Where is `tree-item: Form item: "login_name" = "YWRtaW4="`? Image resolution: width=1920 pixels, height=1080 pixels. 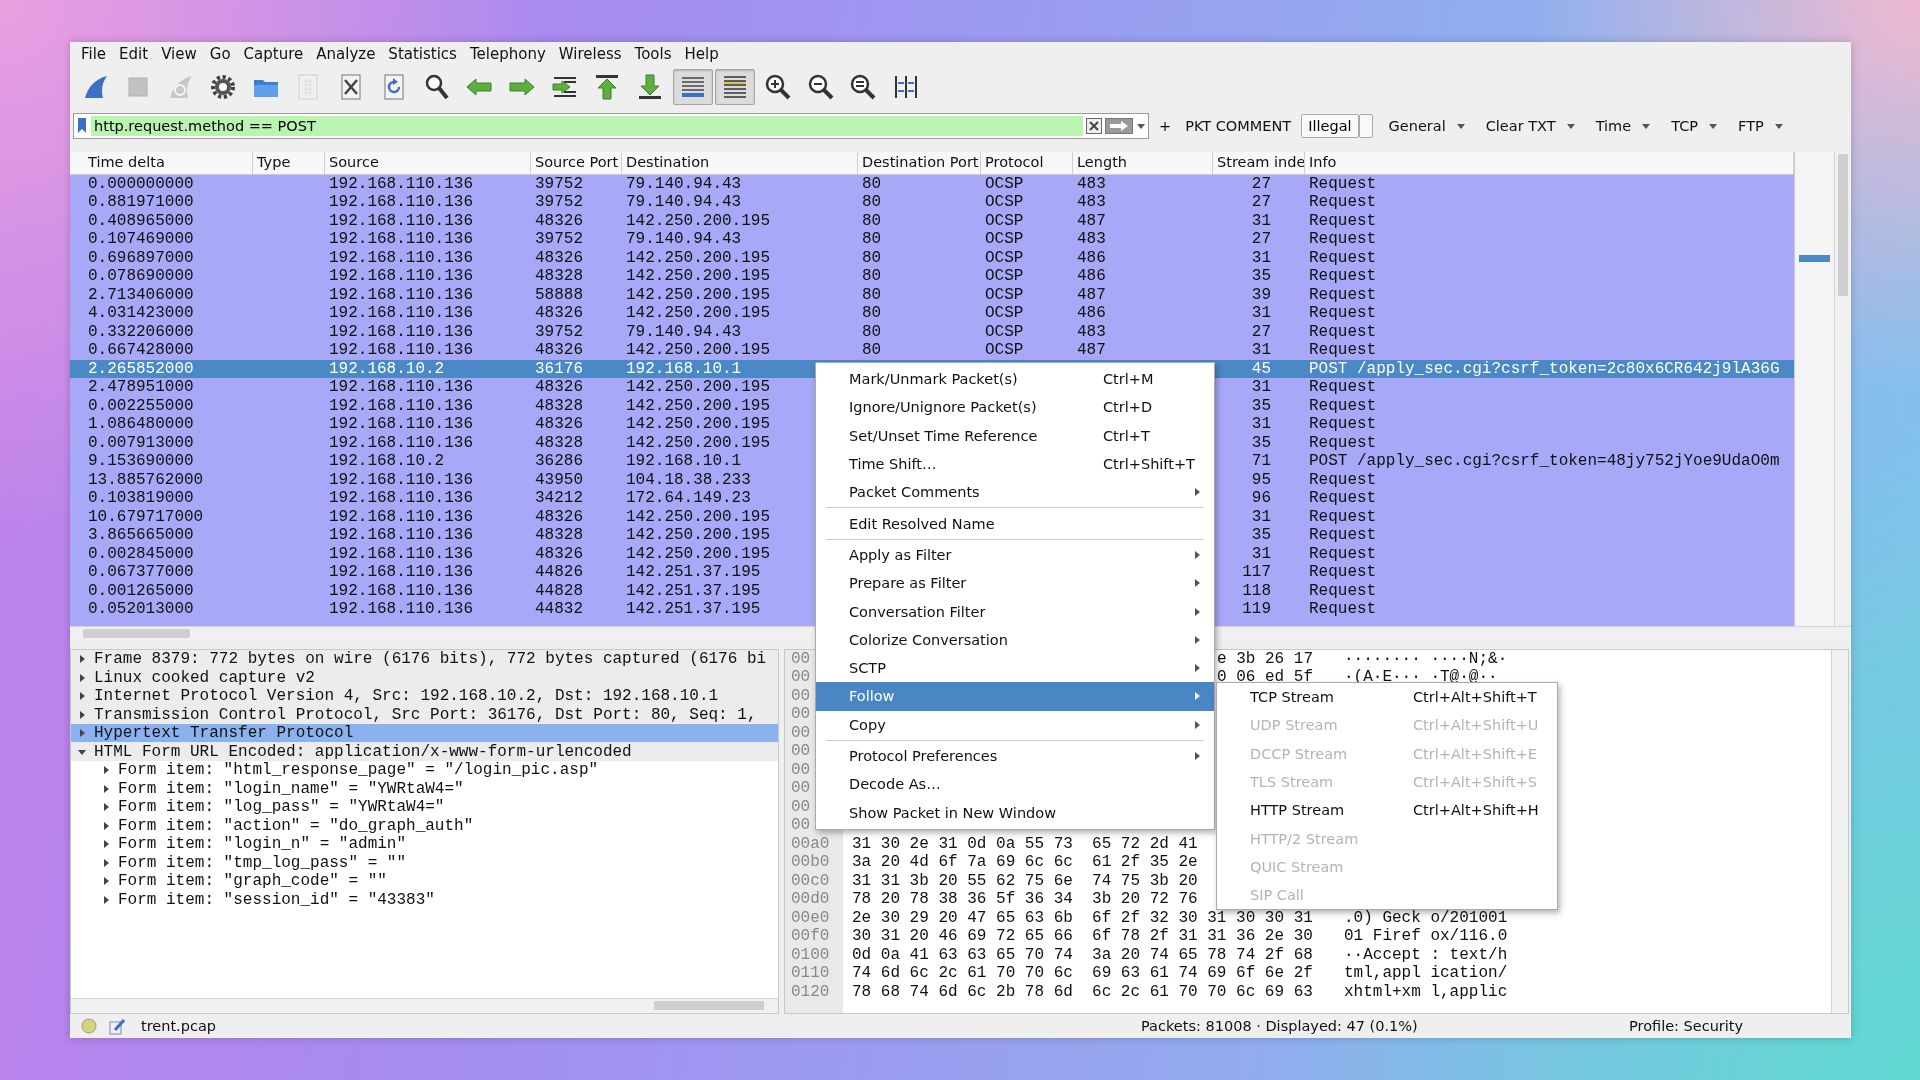
tree-item: Form item: "login_name" = "YWRtaW4=" is located at coordinates (424, 788).